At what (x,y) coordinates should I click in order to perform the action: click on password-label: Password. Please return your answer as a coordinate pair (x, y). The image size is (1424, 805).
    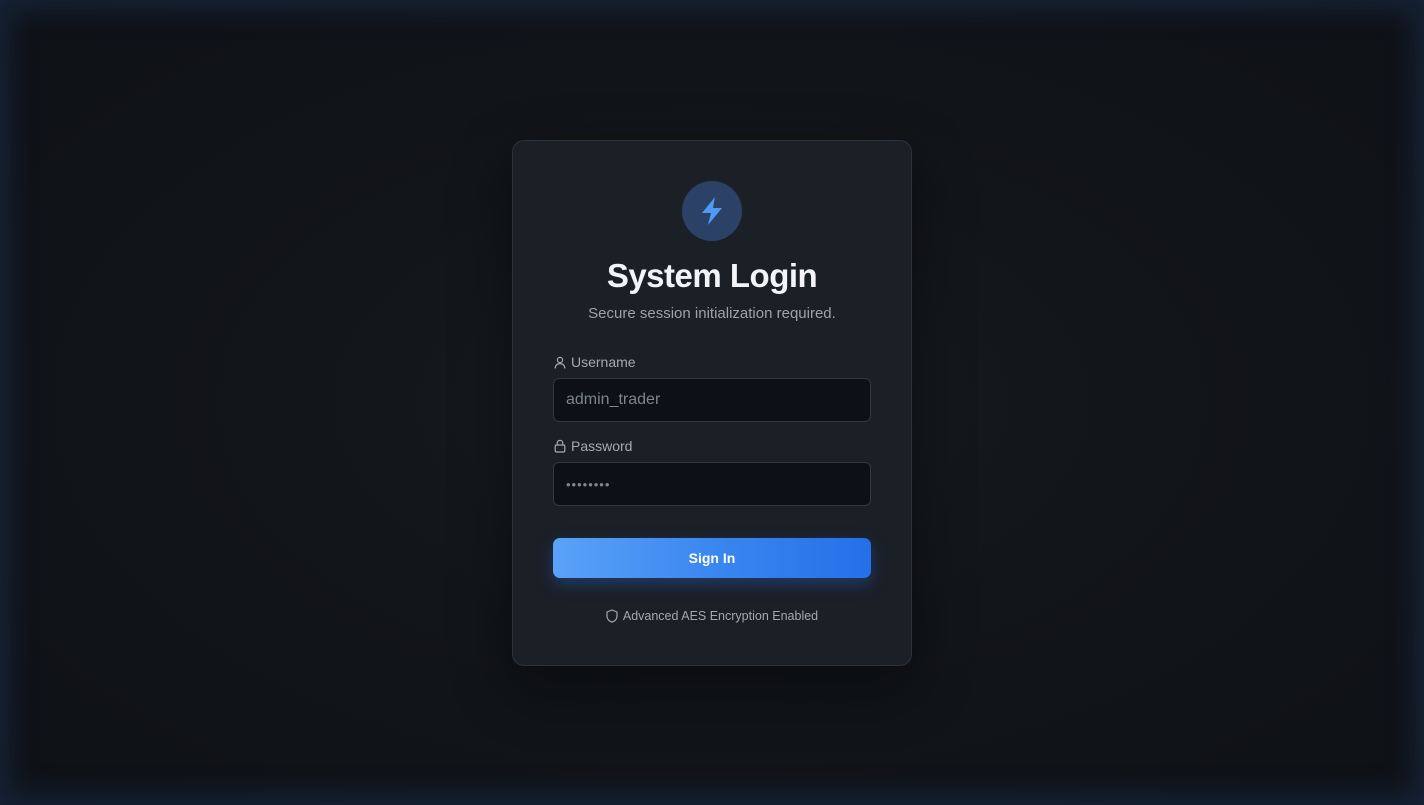
    Looking at the image, I should click on (593, 446).